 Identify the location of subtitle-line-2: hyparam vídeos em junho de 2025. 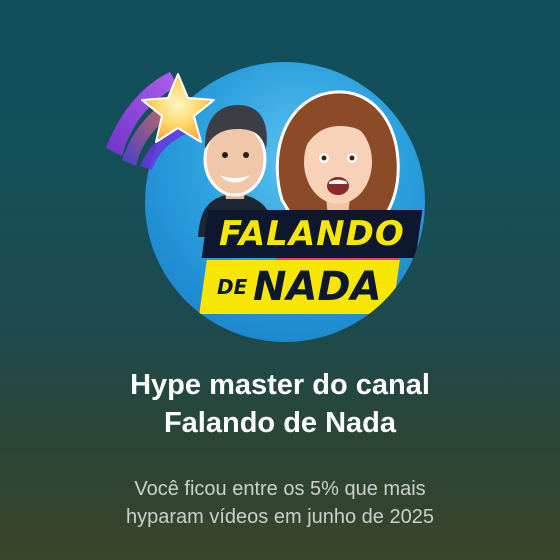
(280, 517).